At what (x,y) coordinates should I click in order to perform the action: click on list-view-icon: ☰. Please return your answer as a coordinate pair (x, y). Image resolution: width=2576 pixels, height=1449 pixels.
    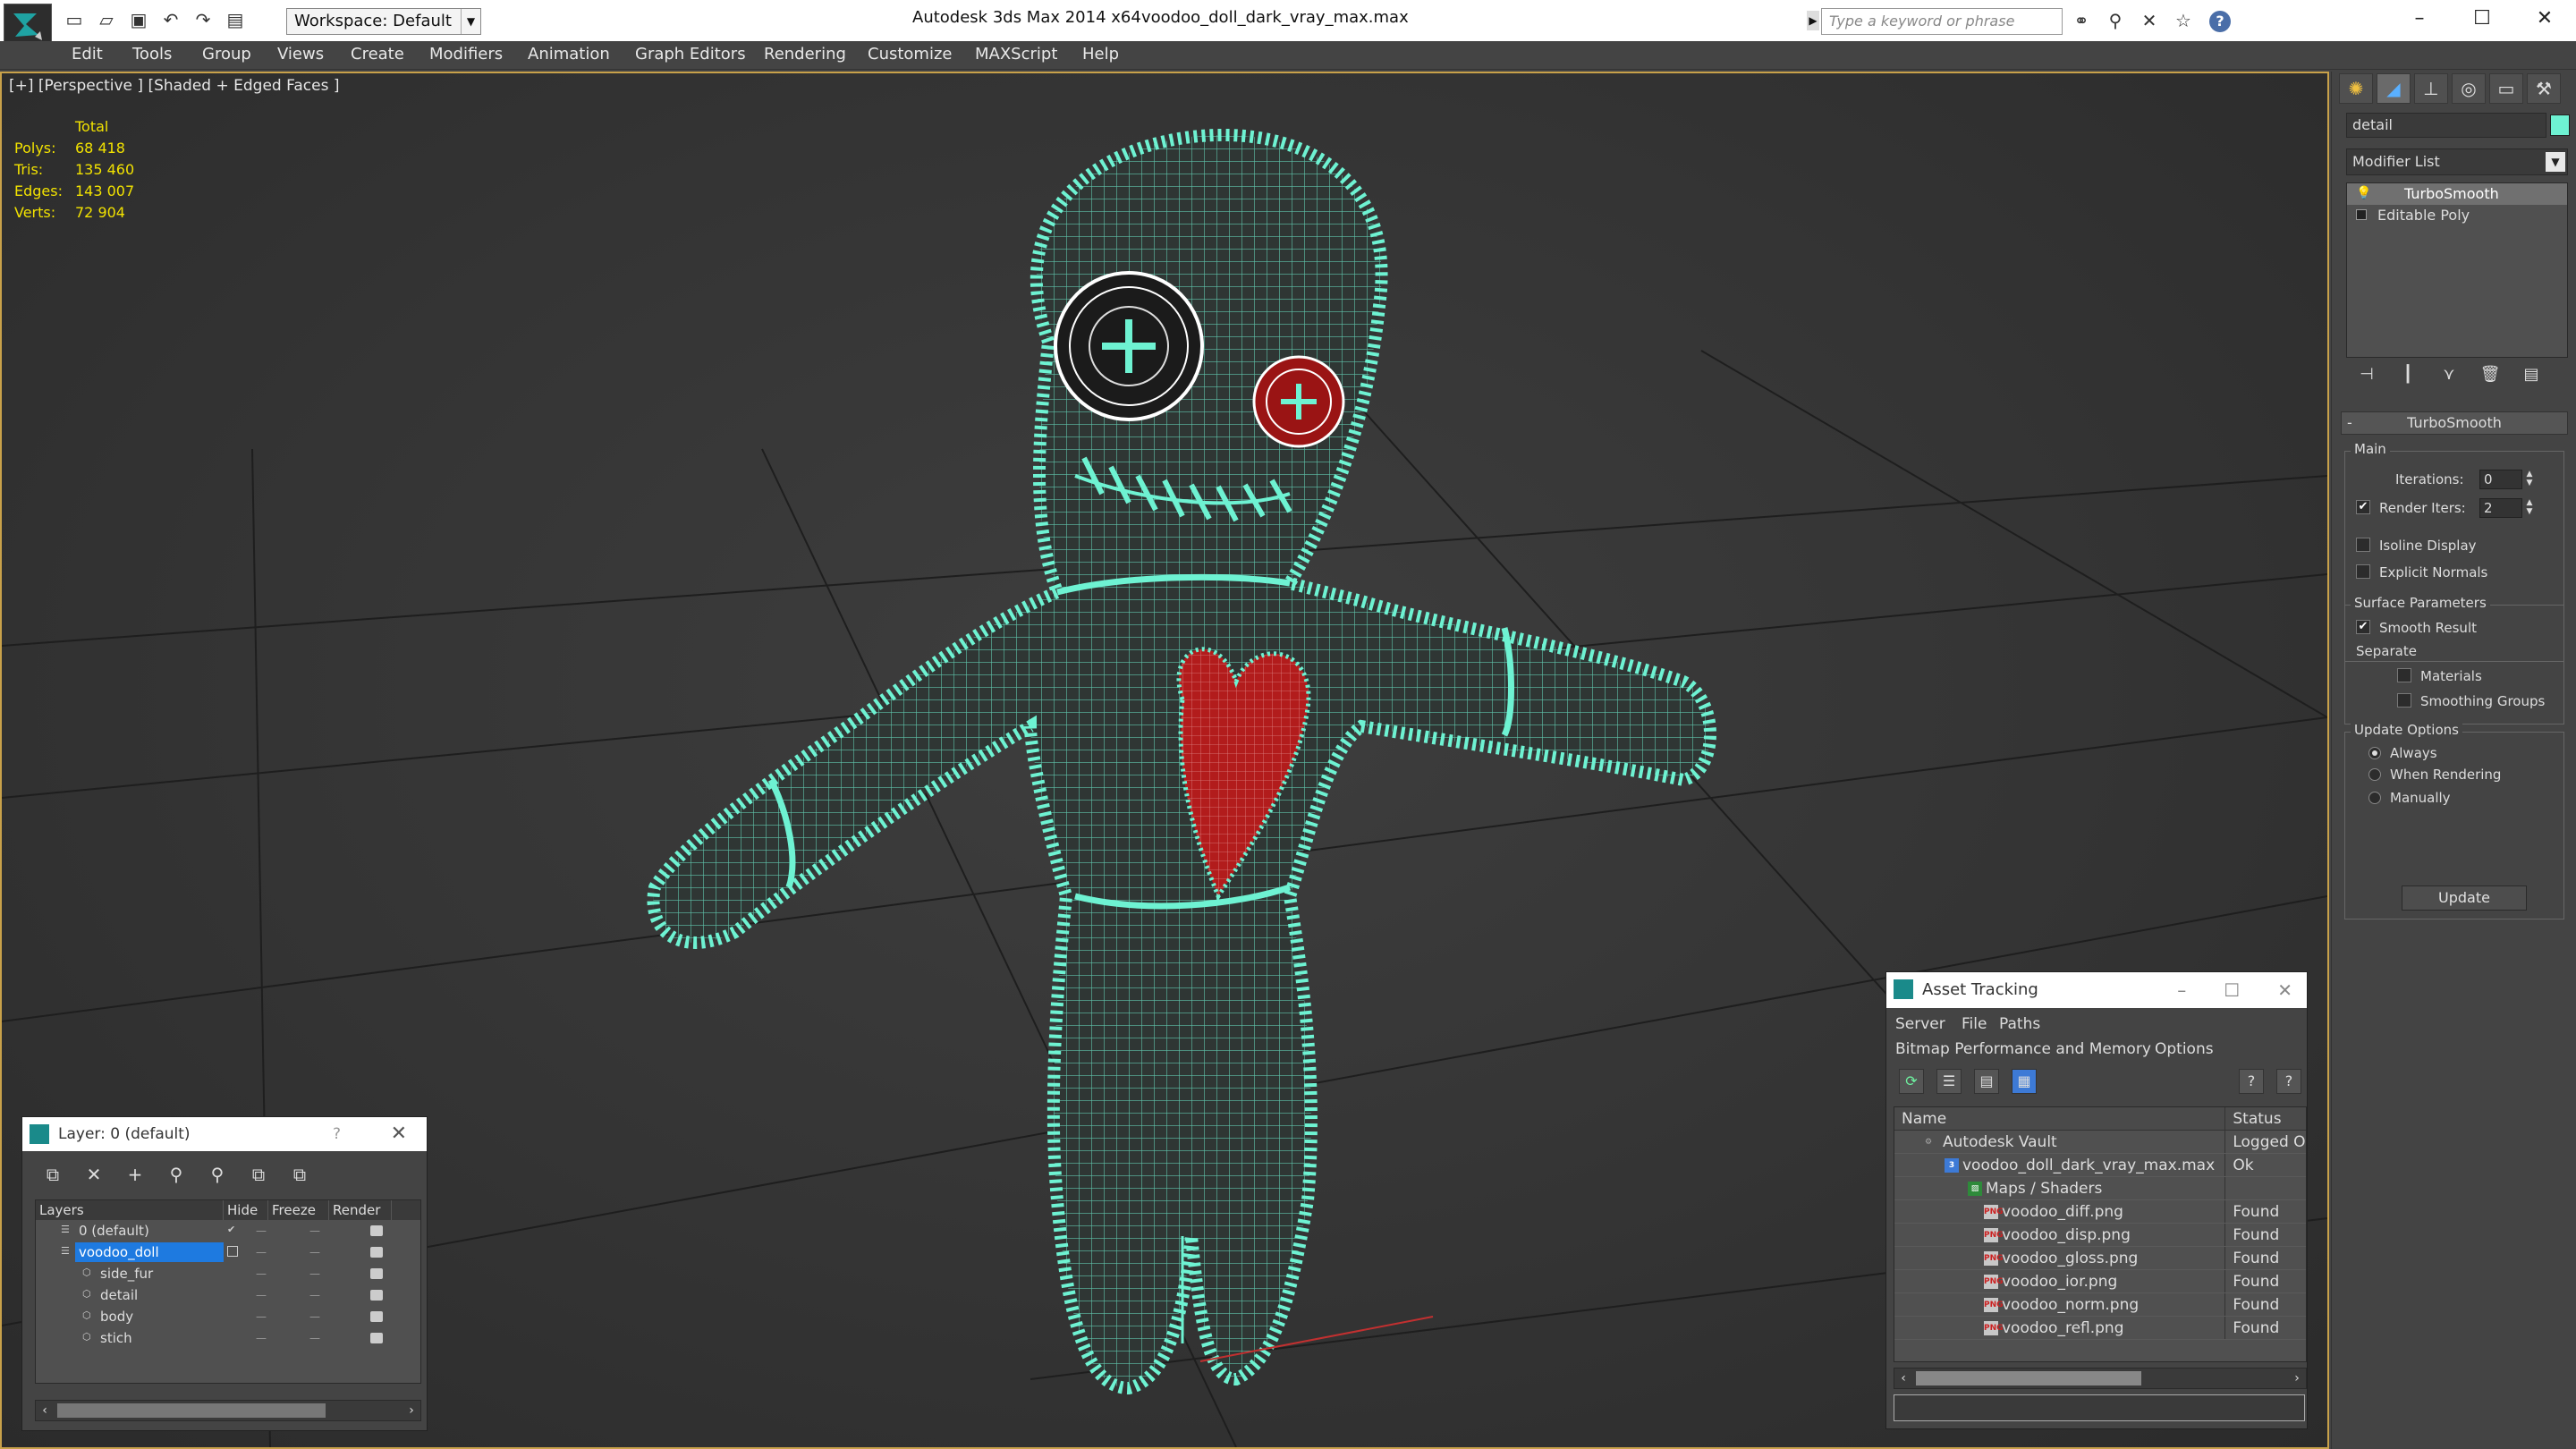
    Looking at the image, I should click on (1949, 1081).